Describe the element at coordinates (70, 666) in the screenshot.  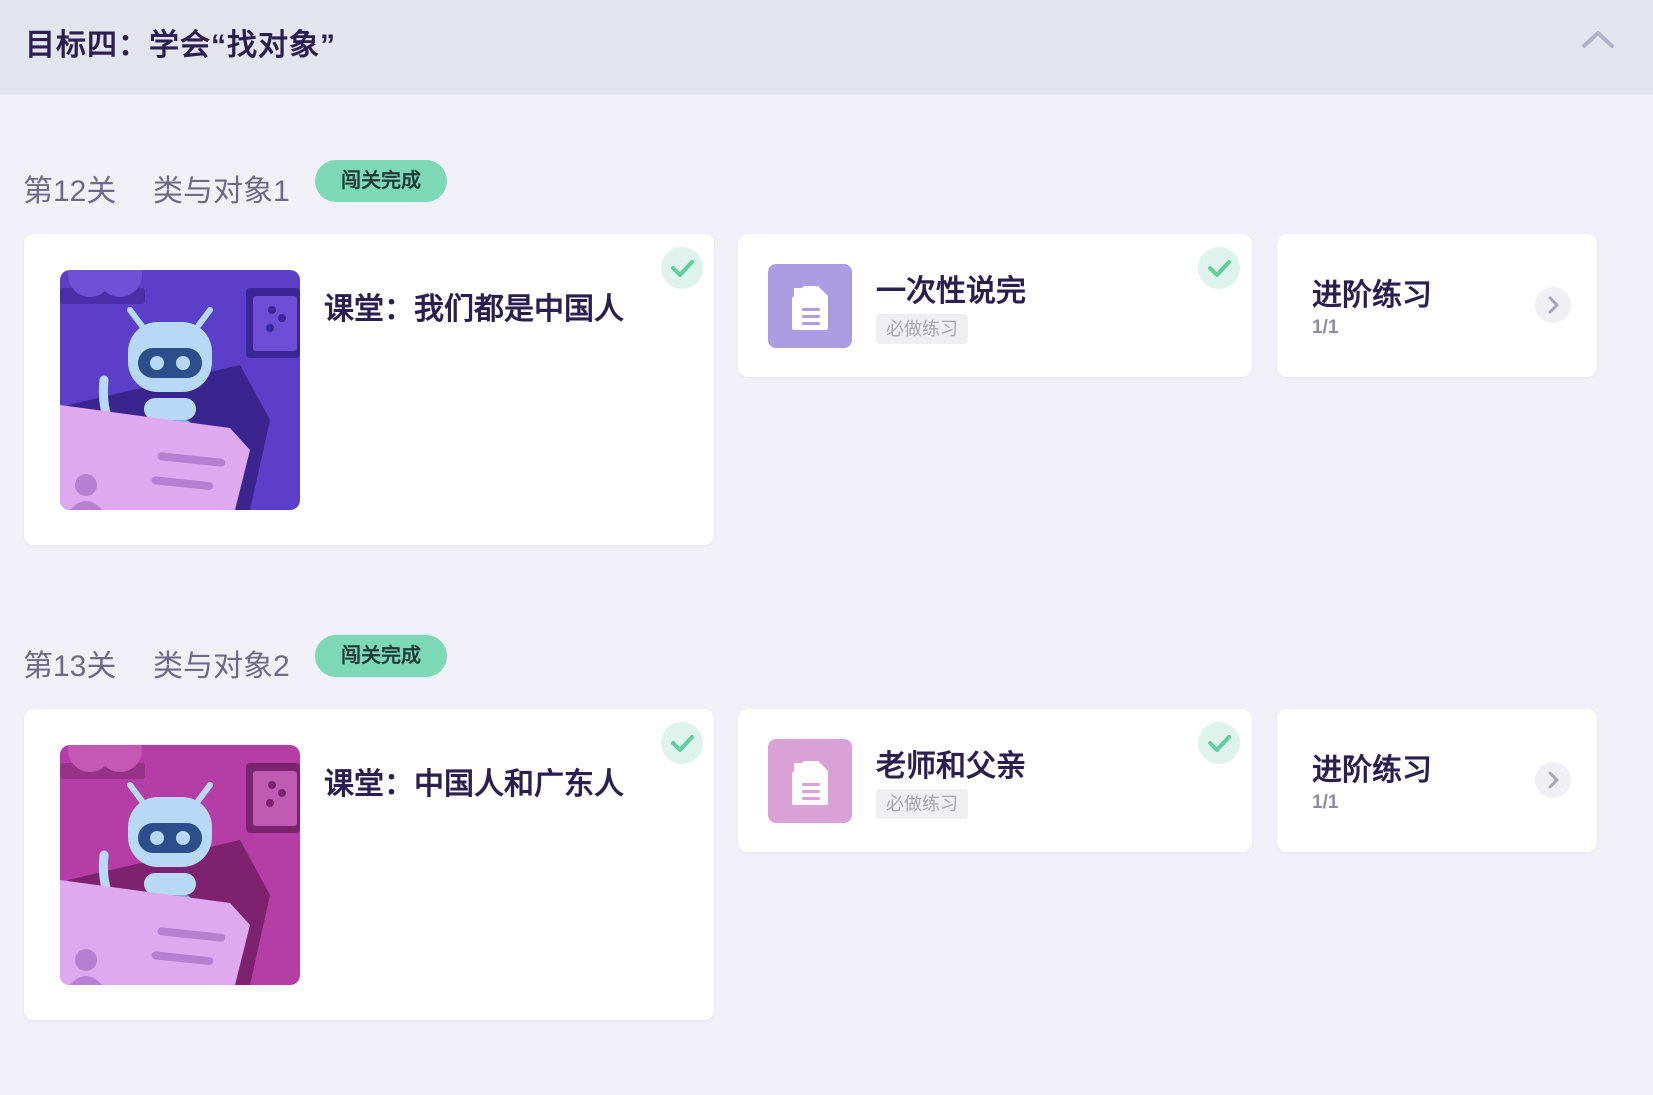
I see `level-number: 第13关` at that location.